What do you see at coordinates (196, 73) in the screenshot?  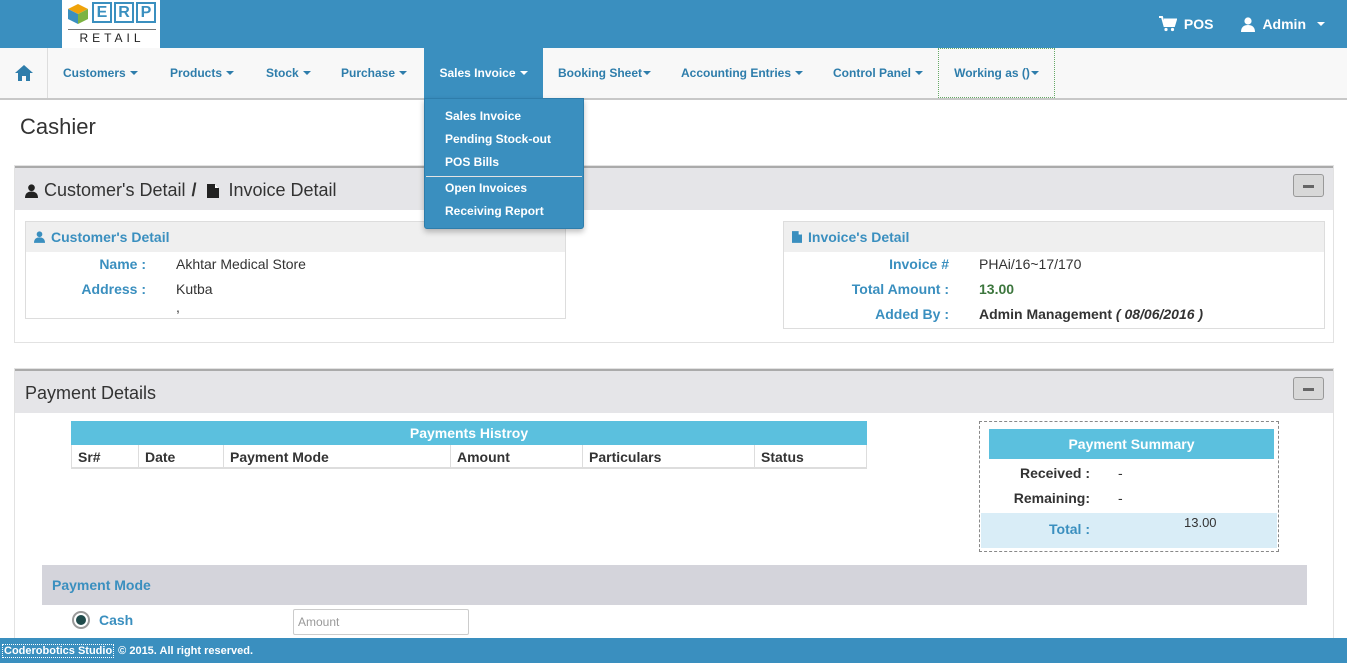 I see `nav-label: Products` at bounding box center [196, 73].